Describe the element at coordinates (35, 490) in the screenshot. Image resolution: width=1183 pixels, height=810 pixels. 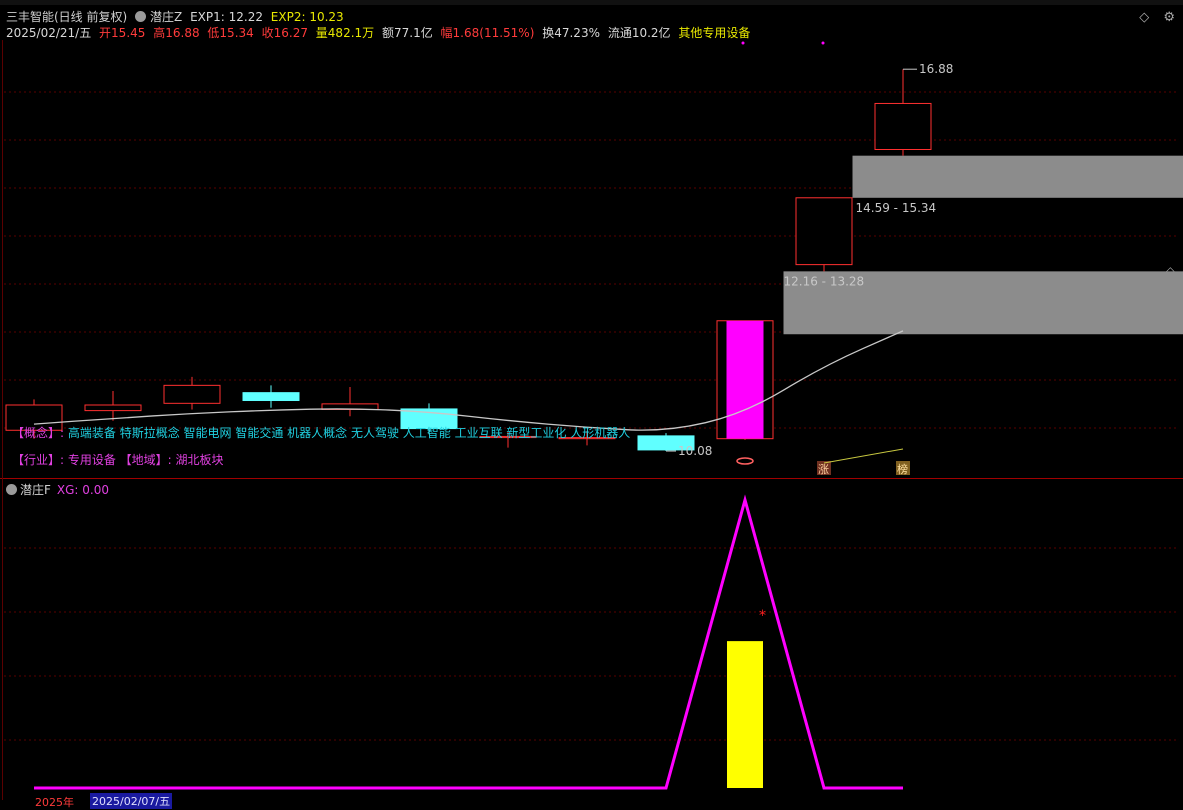
I see `subchart-title: 潜庄F` at that location.